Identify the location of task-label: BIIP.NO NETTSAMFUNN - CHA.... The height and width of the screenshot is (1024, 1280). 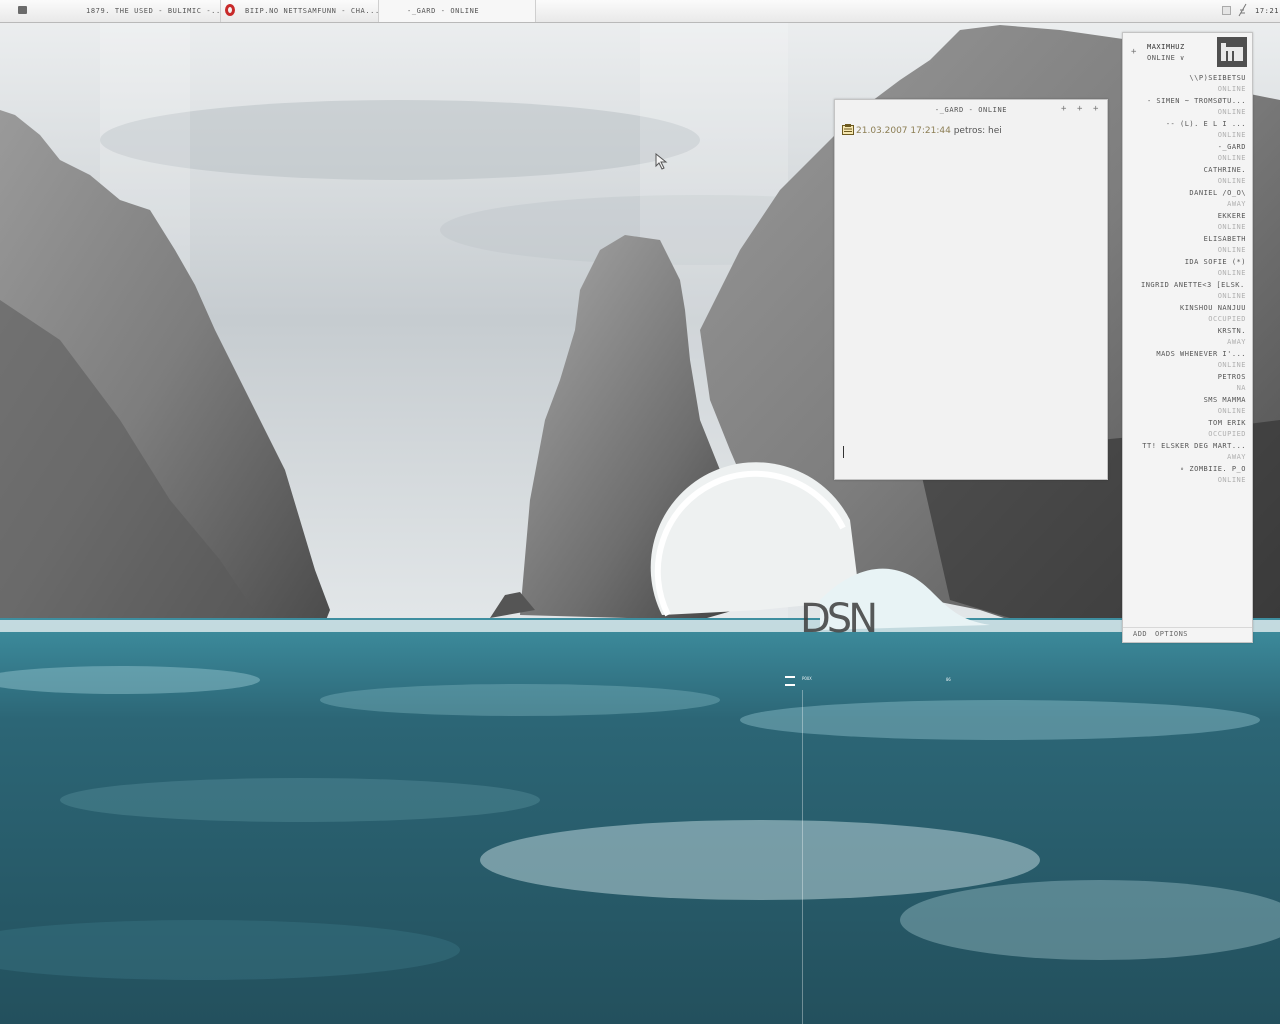
(312, 11).